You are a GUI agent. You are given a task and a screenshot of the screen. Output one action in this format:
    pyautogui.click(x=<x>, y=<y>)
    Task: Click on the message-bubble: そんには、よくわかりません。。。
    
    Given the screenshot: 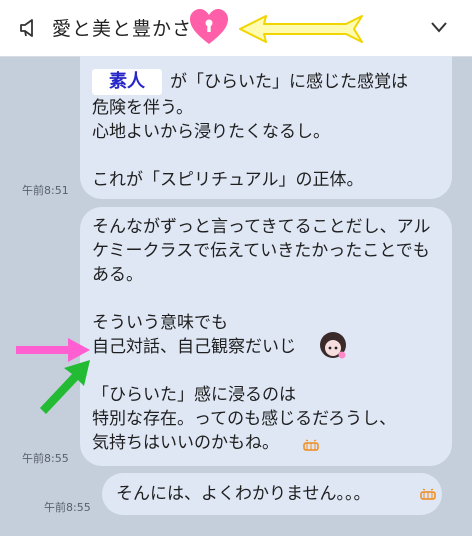 What is the action you would take?
    pyautogui.click(x=272, y=494)
    